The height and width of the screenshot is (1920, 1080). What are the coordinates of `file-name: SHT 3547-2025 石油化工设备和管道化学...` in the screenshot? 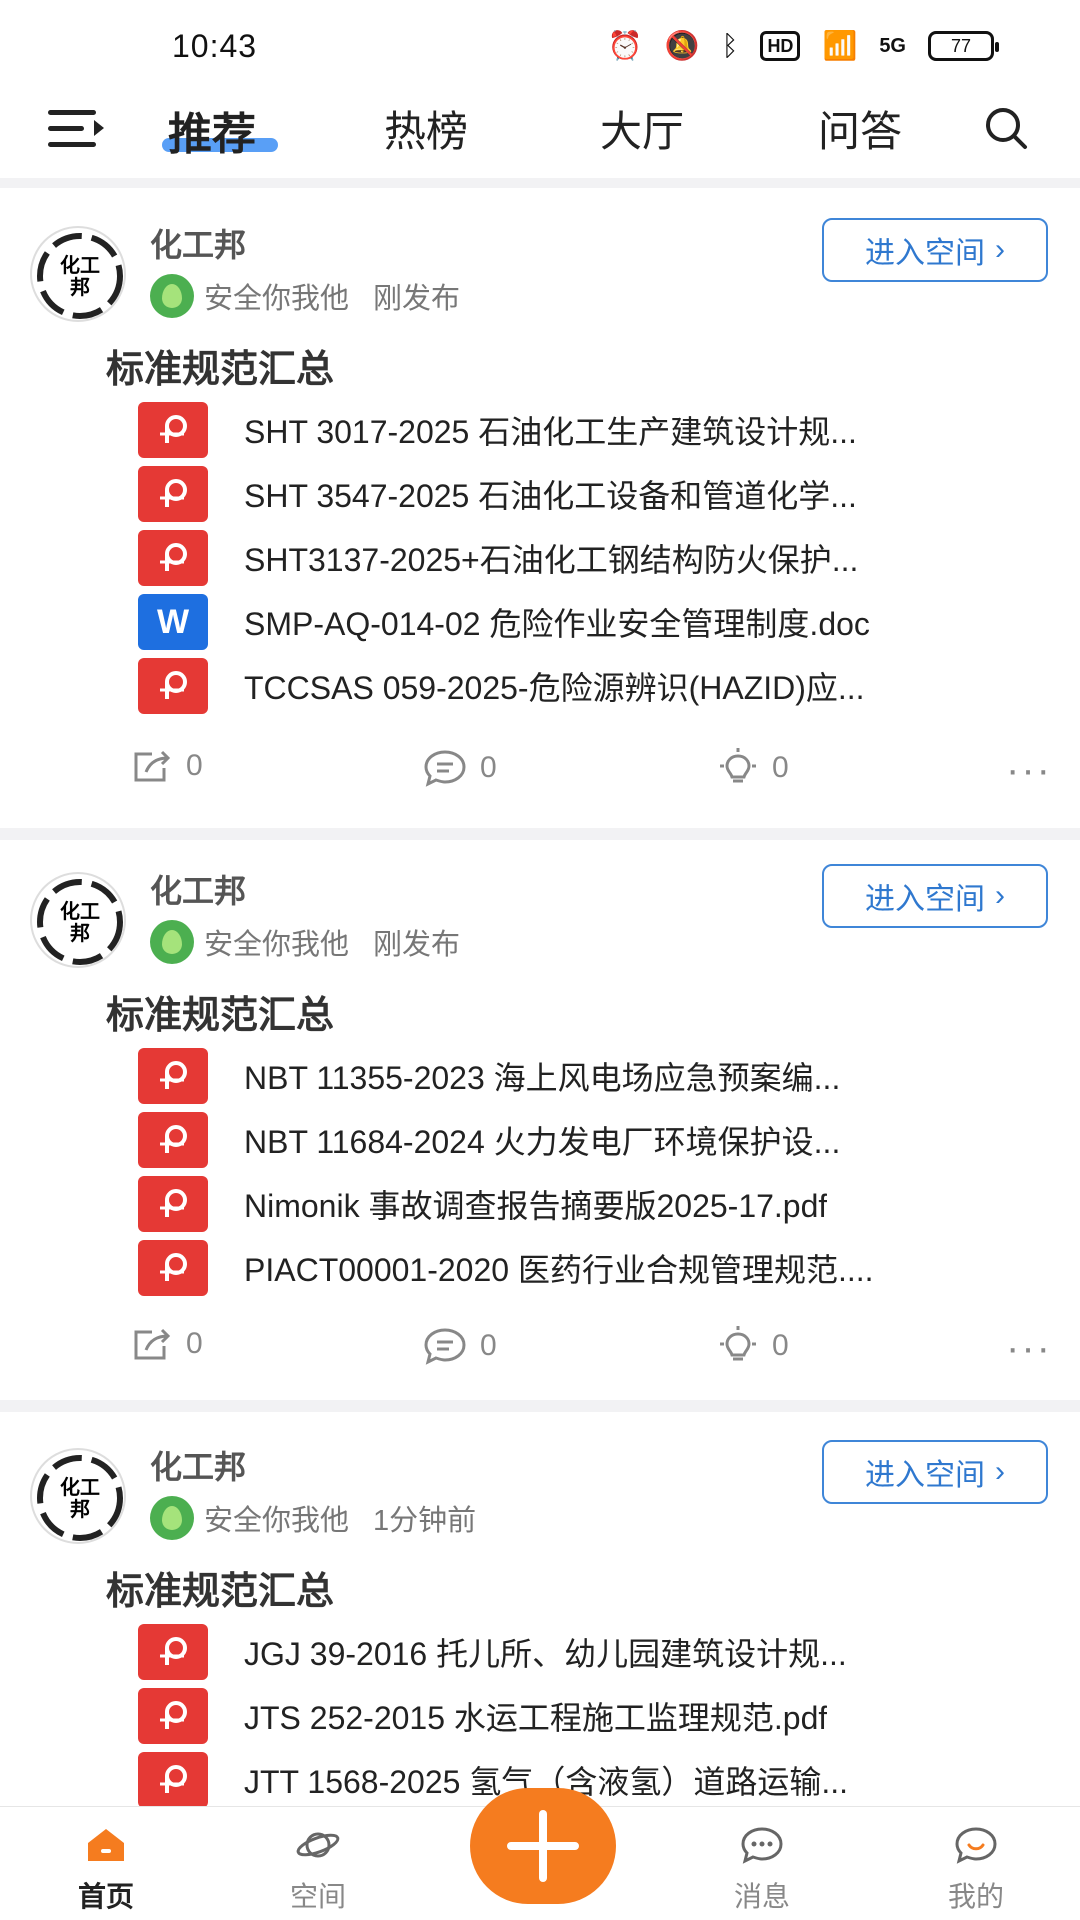 It's located at (550, 496).